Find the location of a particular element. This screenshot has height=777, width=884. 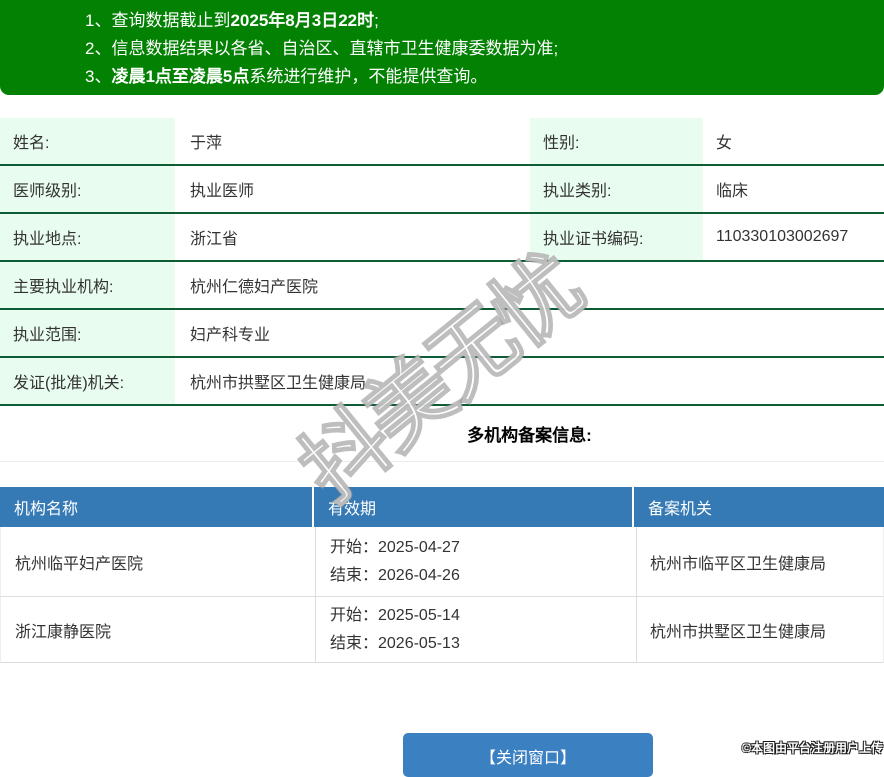

notice-bold-text: 2025年8月3日22时 is located at coordinates (302, 20).